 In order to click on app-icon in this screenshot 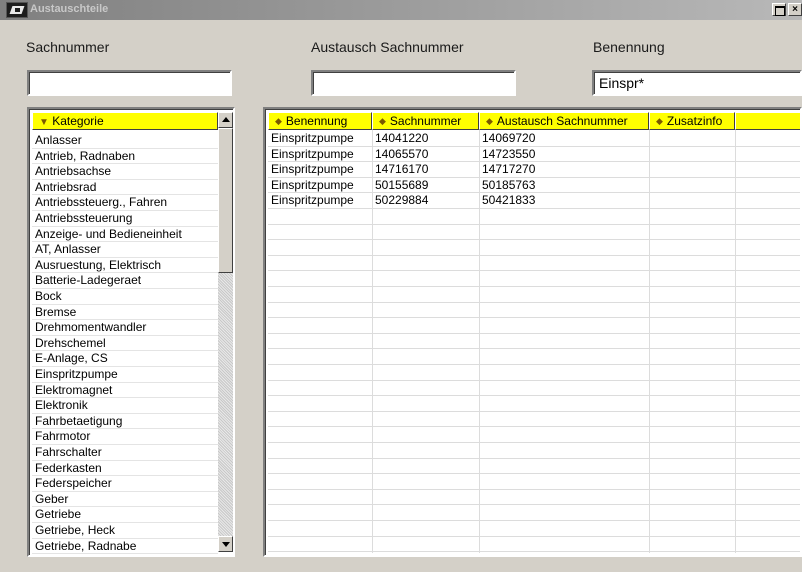, I will do `click(17, 10)`.